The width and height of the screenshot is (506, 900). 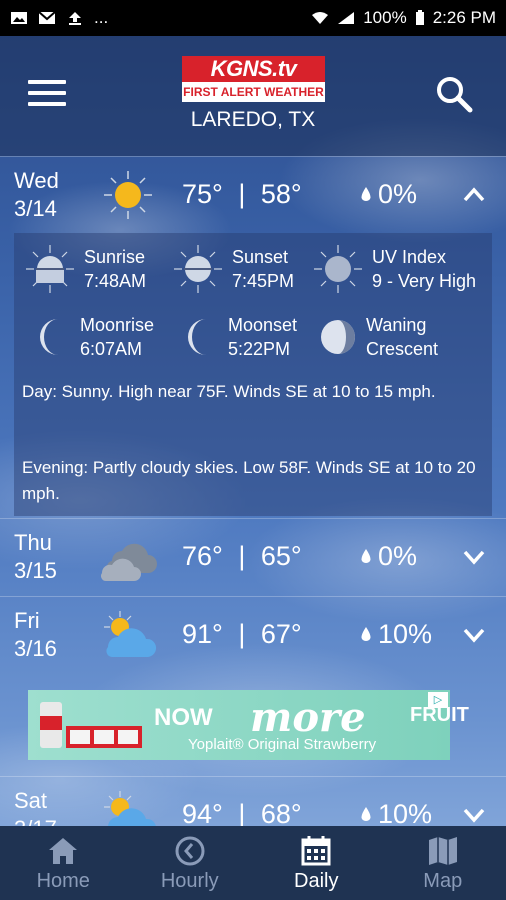 I want to click on sunset-info: Sunset 7:45PM, so click(x=233, y=269).